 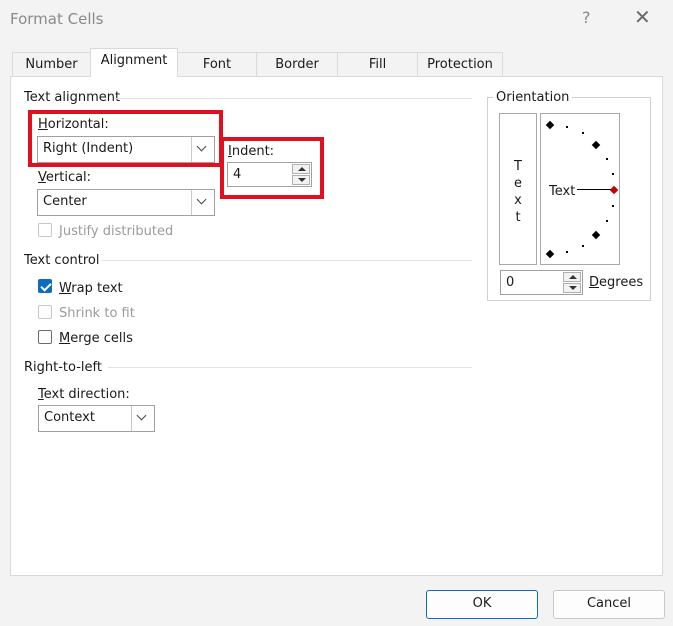 What do you see at coordinates (73, 124) in the screenshot?
I see `horizontal-label: Horizontal:` at bounding box center [73, 124].